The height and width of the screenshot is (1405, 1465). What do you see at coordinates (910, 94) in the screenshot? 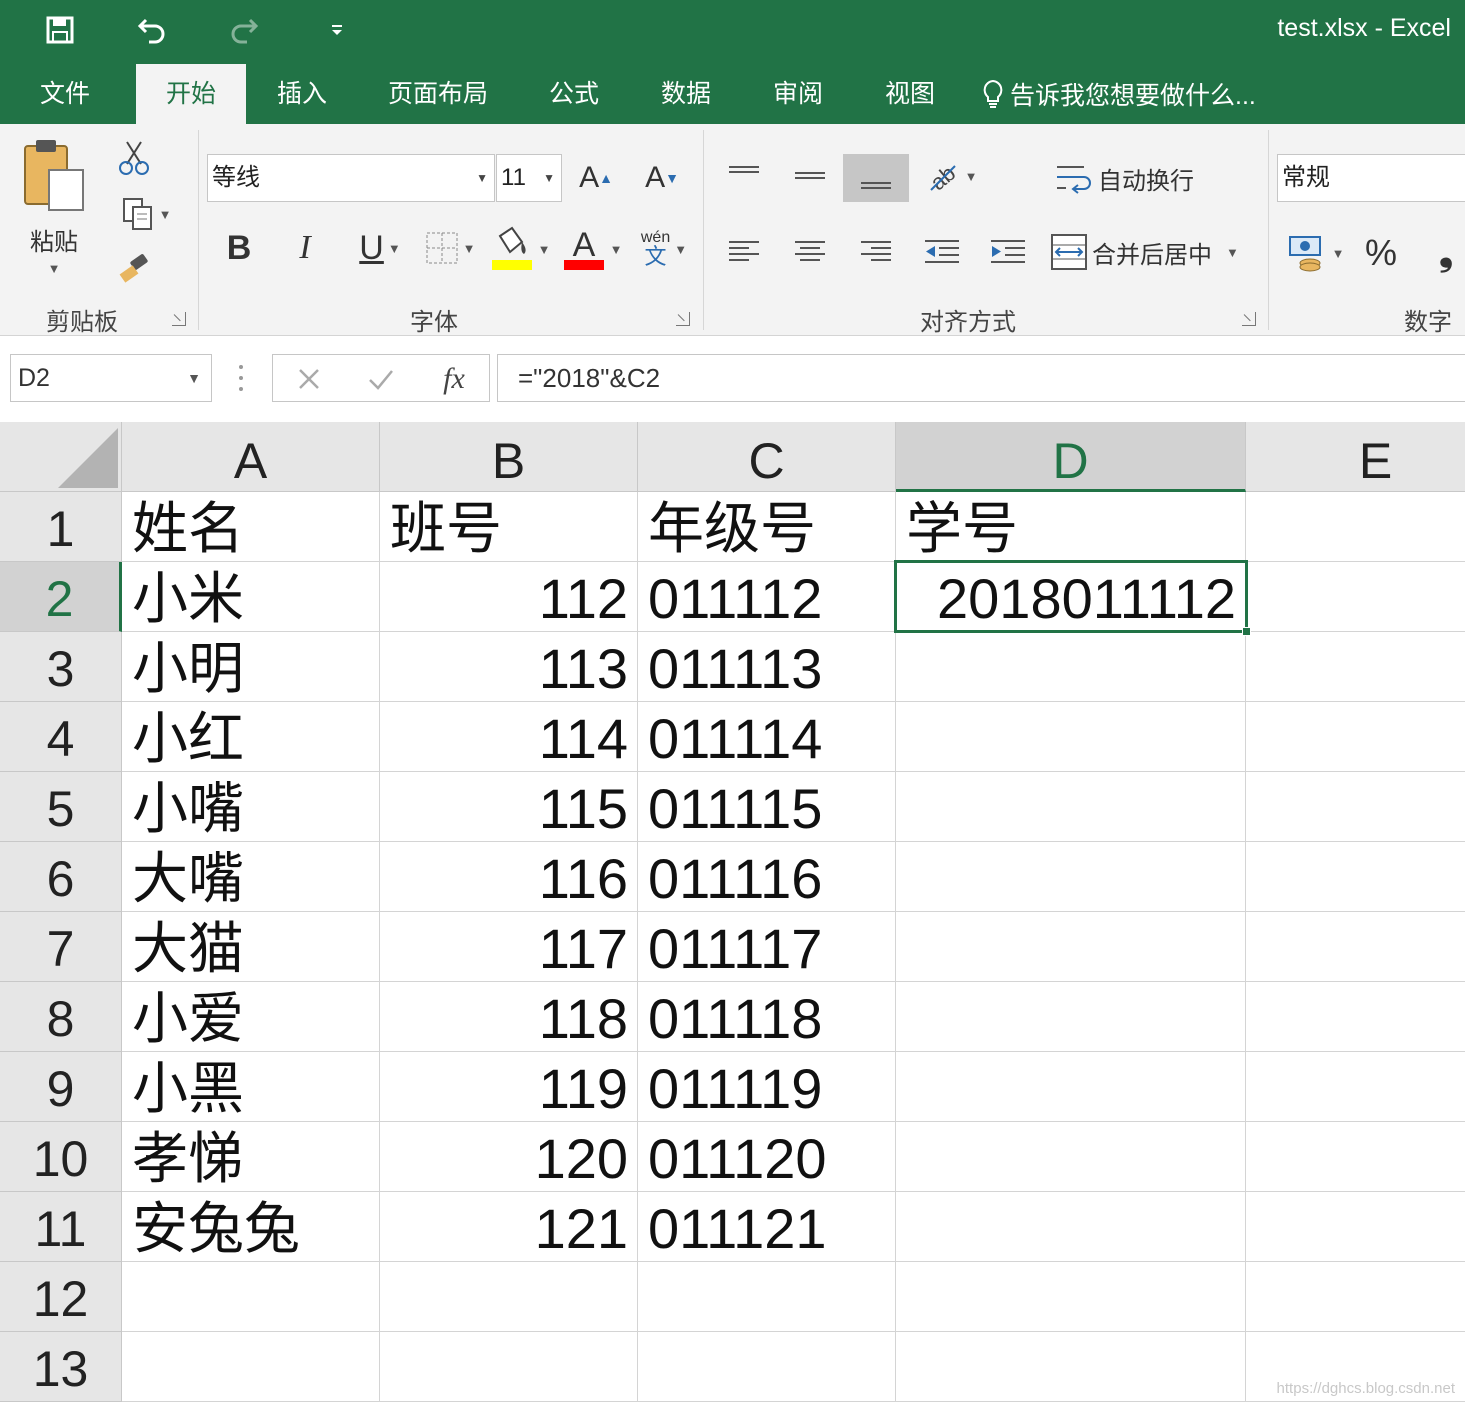
I see `tab-view: 视图` at bounding box center [910, 94].